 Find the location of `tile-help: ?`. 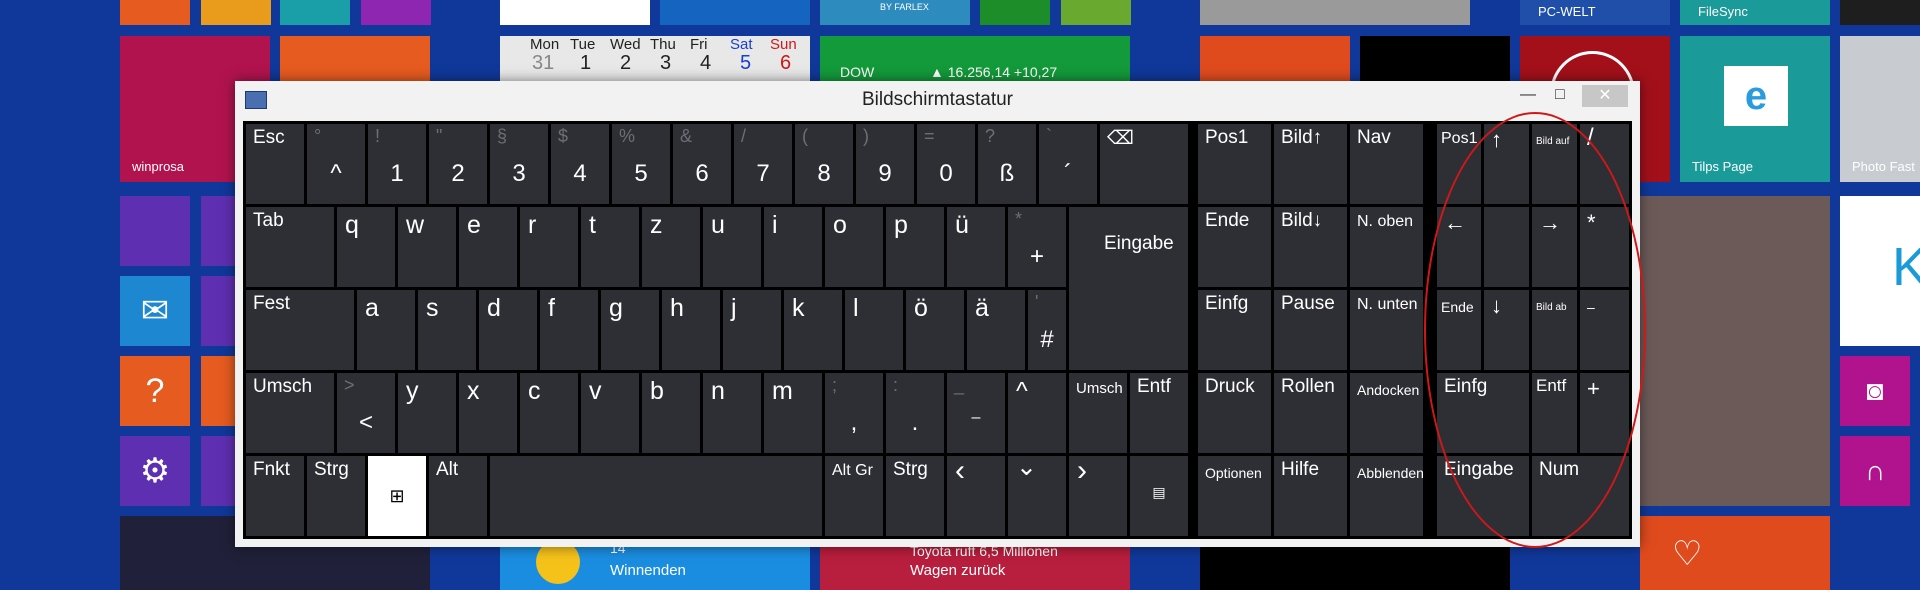

tile-help: ? is located at coordinates (155, 391).